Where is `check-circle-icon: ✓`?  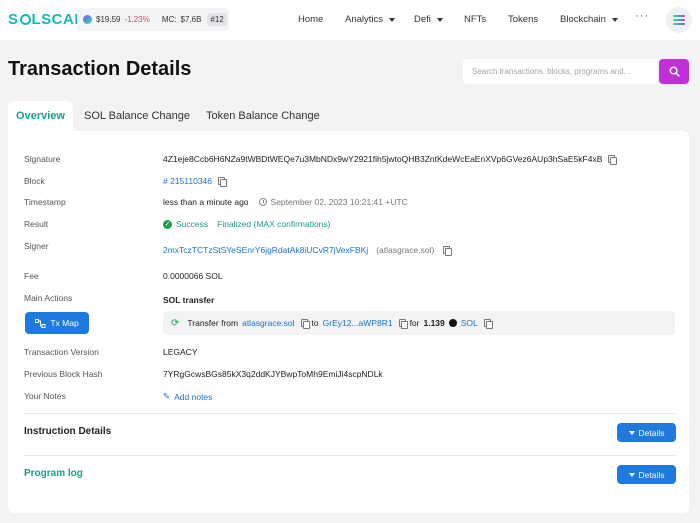
check-circle-icon: ✓ is located at coordinates (167, 224).